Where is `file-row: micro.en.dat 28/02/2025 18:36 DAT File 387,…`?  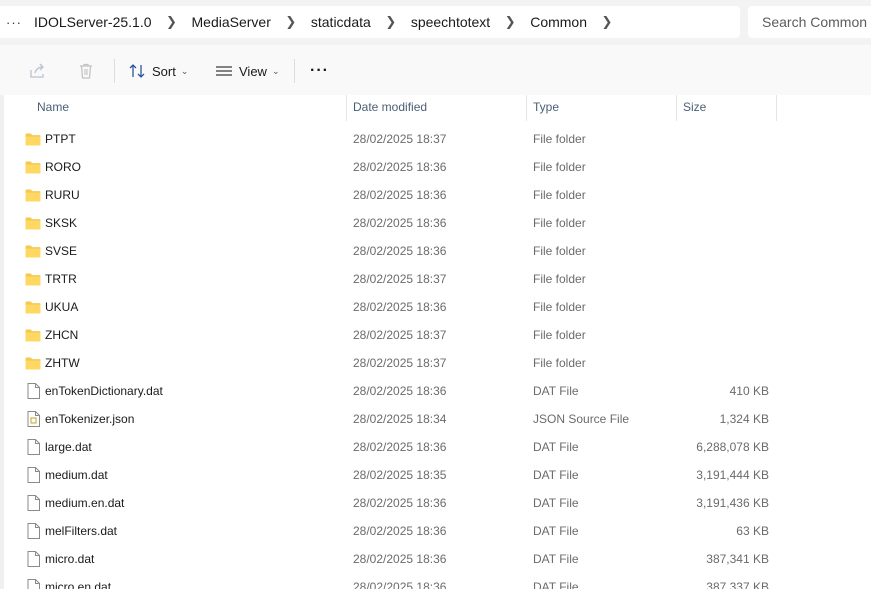 file-row: micro.en.dat 28/02/2025 18:36 DAT File 387,… is located at coordinates (435, 581).